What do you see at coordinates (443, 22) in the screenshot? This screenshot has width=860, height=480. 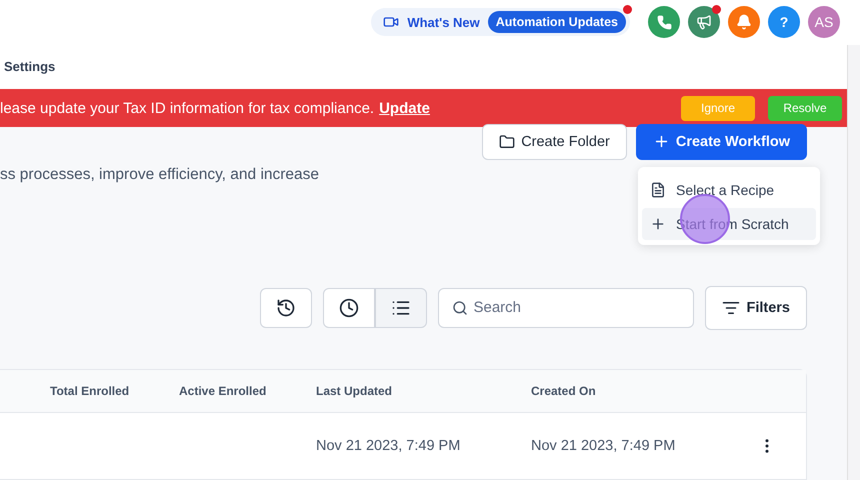 I see `whats-new-label: What's New` at bounding box center [443, 22].